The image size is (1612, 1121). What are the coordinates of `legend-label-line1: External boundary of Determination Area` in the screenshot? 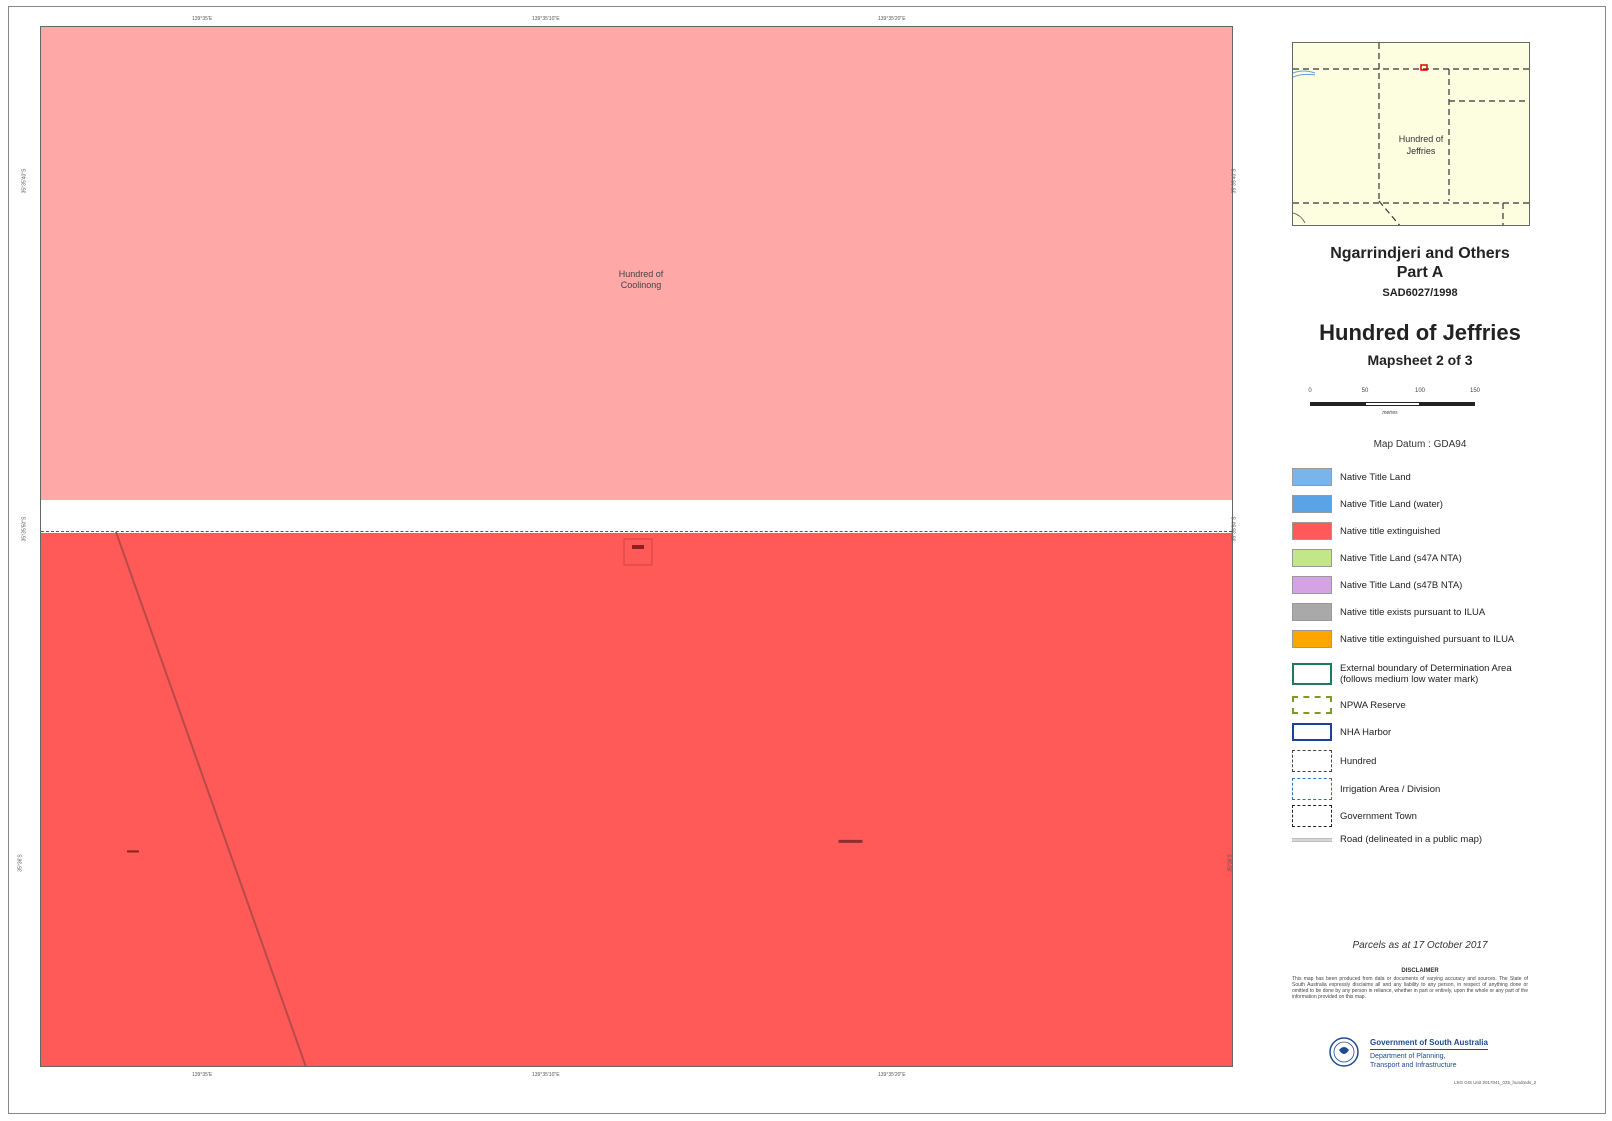 It's located at (1426, 668).